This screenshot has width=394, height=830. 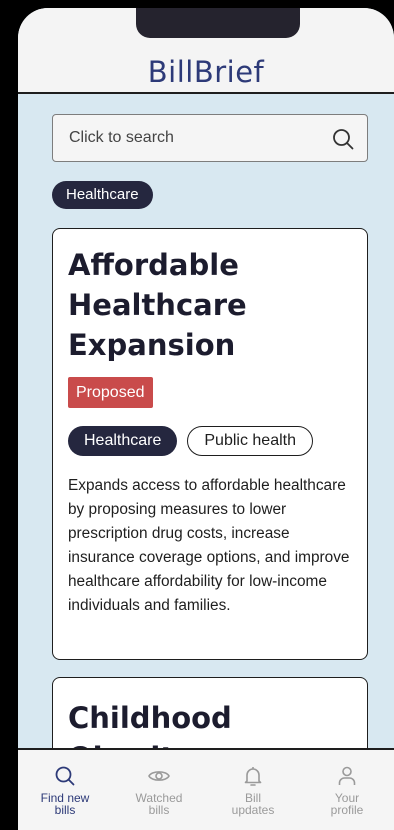 What do you see at coordinates (250, 441) in the screenshot?
I see `tag-chip-public-health: Public health` at bounding box center [250, 441].